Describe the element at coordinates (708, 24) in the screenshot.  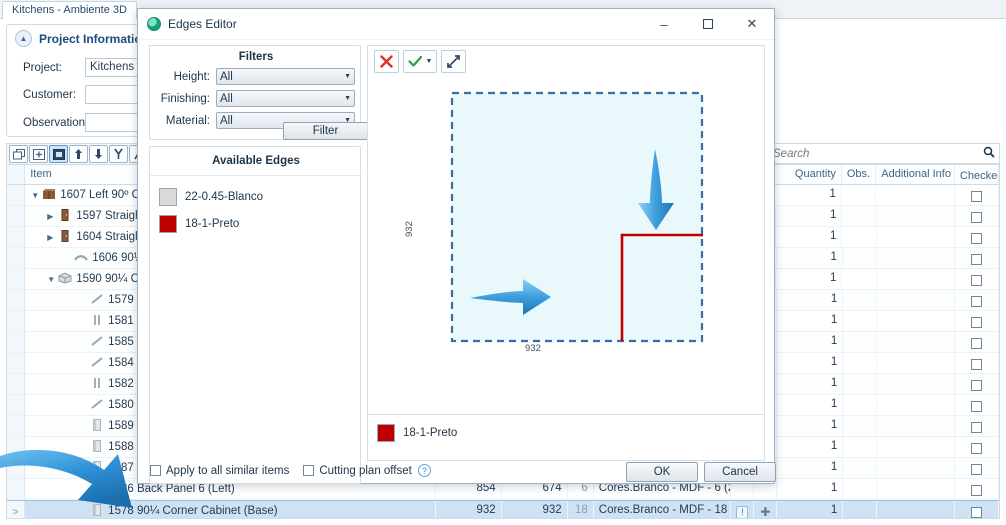
I see `maximize-button` at that location.